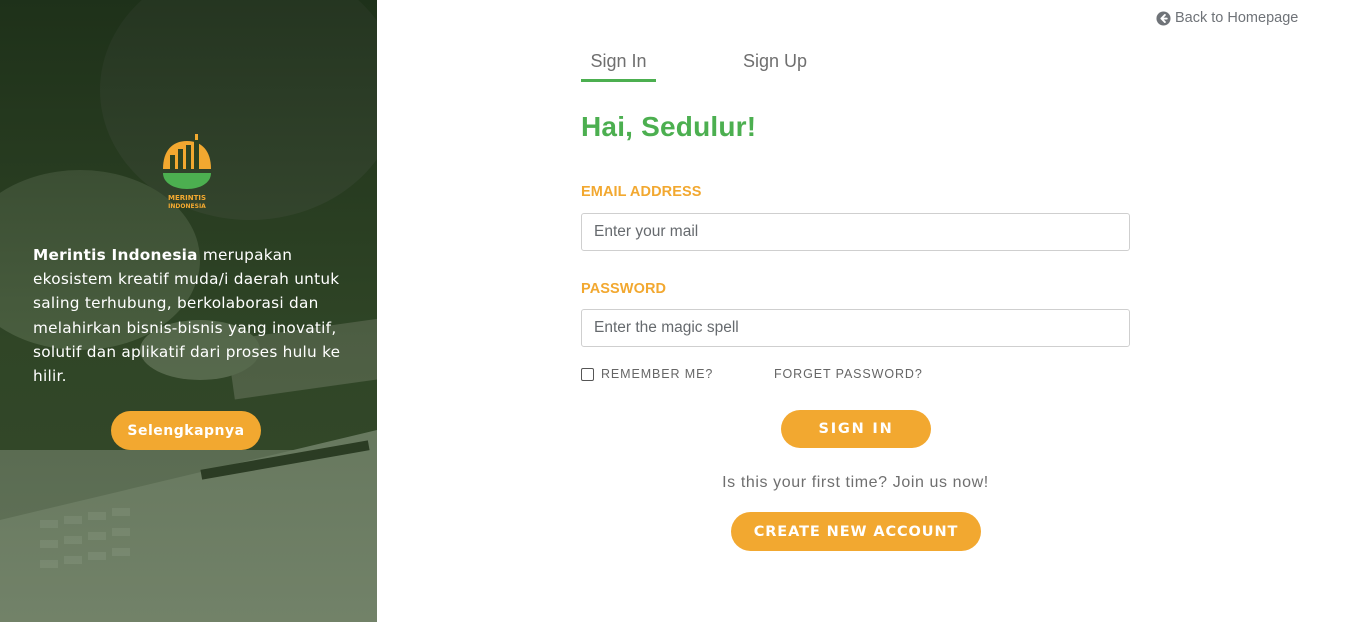 This screenshot has width=1361, height=622. What do you see at coordinates (855, 328) in the screenshot?
I see `password-field` at bounding box center [855, 328].